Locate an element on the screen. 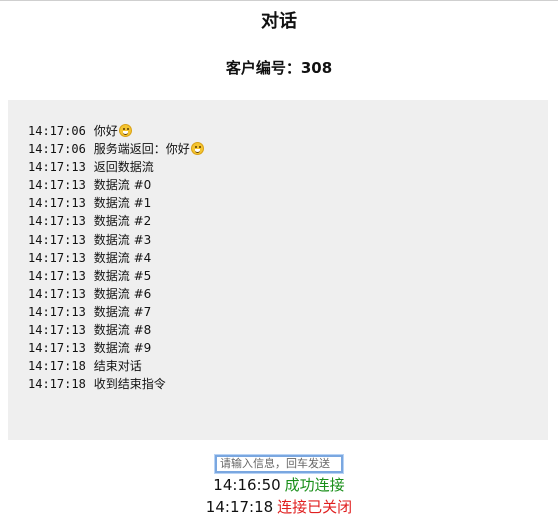  log-entry: 14:17:13 数据流 #1 is located at coordinates (278, 203).